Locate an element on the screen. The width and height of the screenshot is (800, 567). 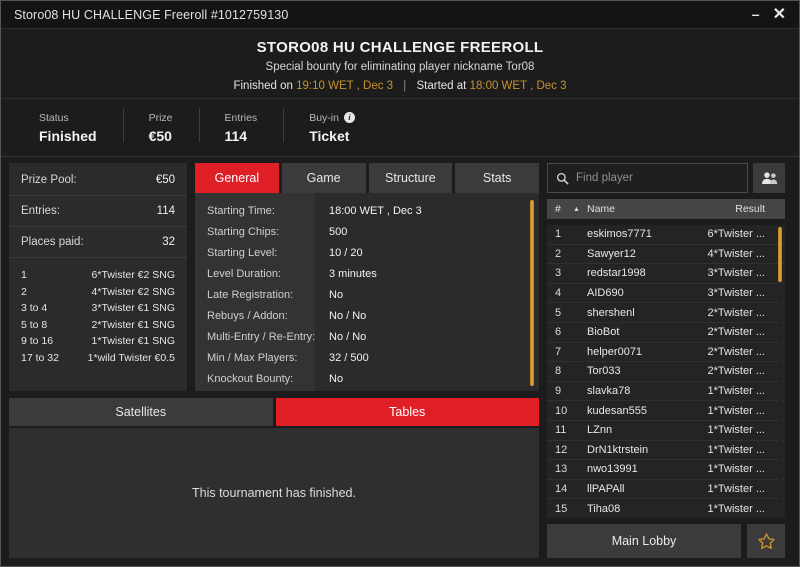
search-row is located at coordinates (666, 178).